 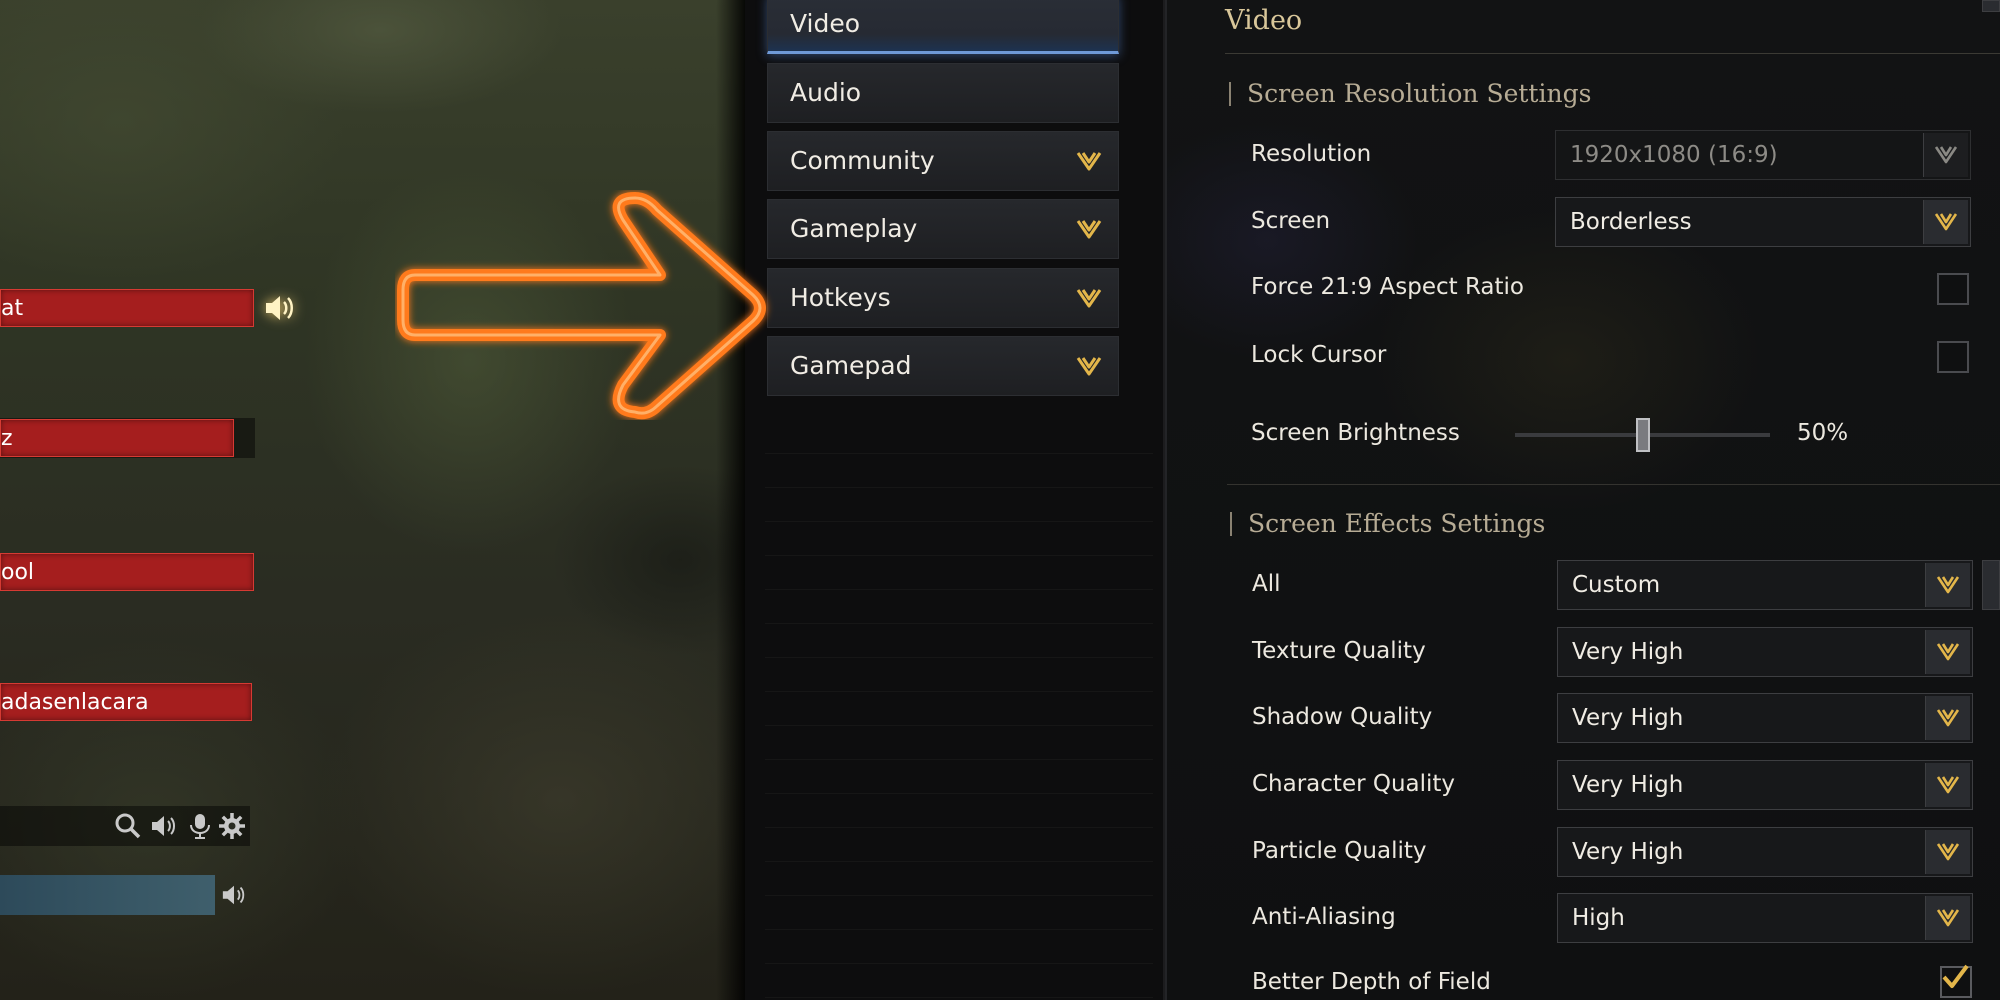 What do you see at coordinates (581, 306) in the screenshot?
I see `orange-arrow-annotation` at bounding box center [581, 306].